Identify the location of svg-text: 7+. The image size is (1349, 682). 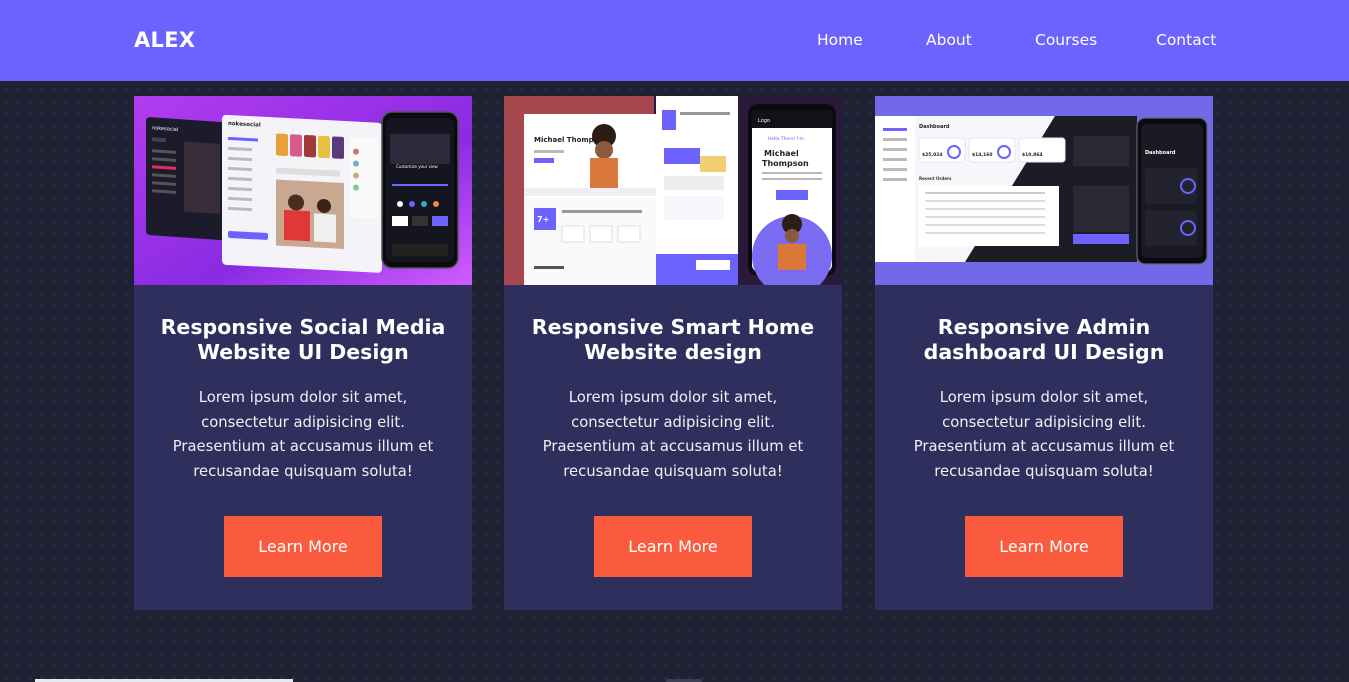
(543, 219).